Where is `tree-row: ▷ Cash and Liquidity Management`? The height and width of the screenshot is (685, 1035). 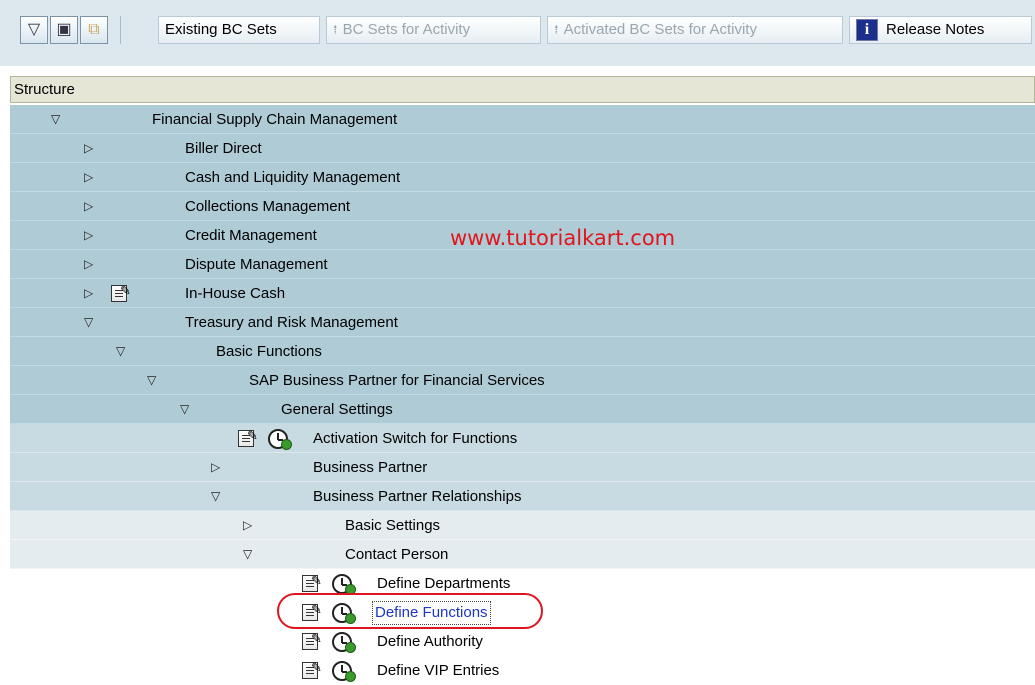
tree-row: ▷ Cash and Liquidity Management is located at coordinates (522, 177).